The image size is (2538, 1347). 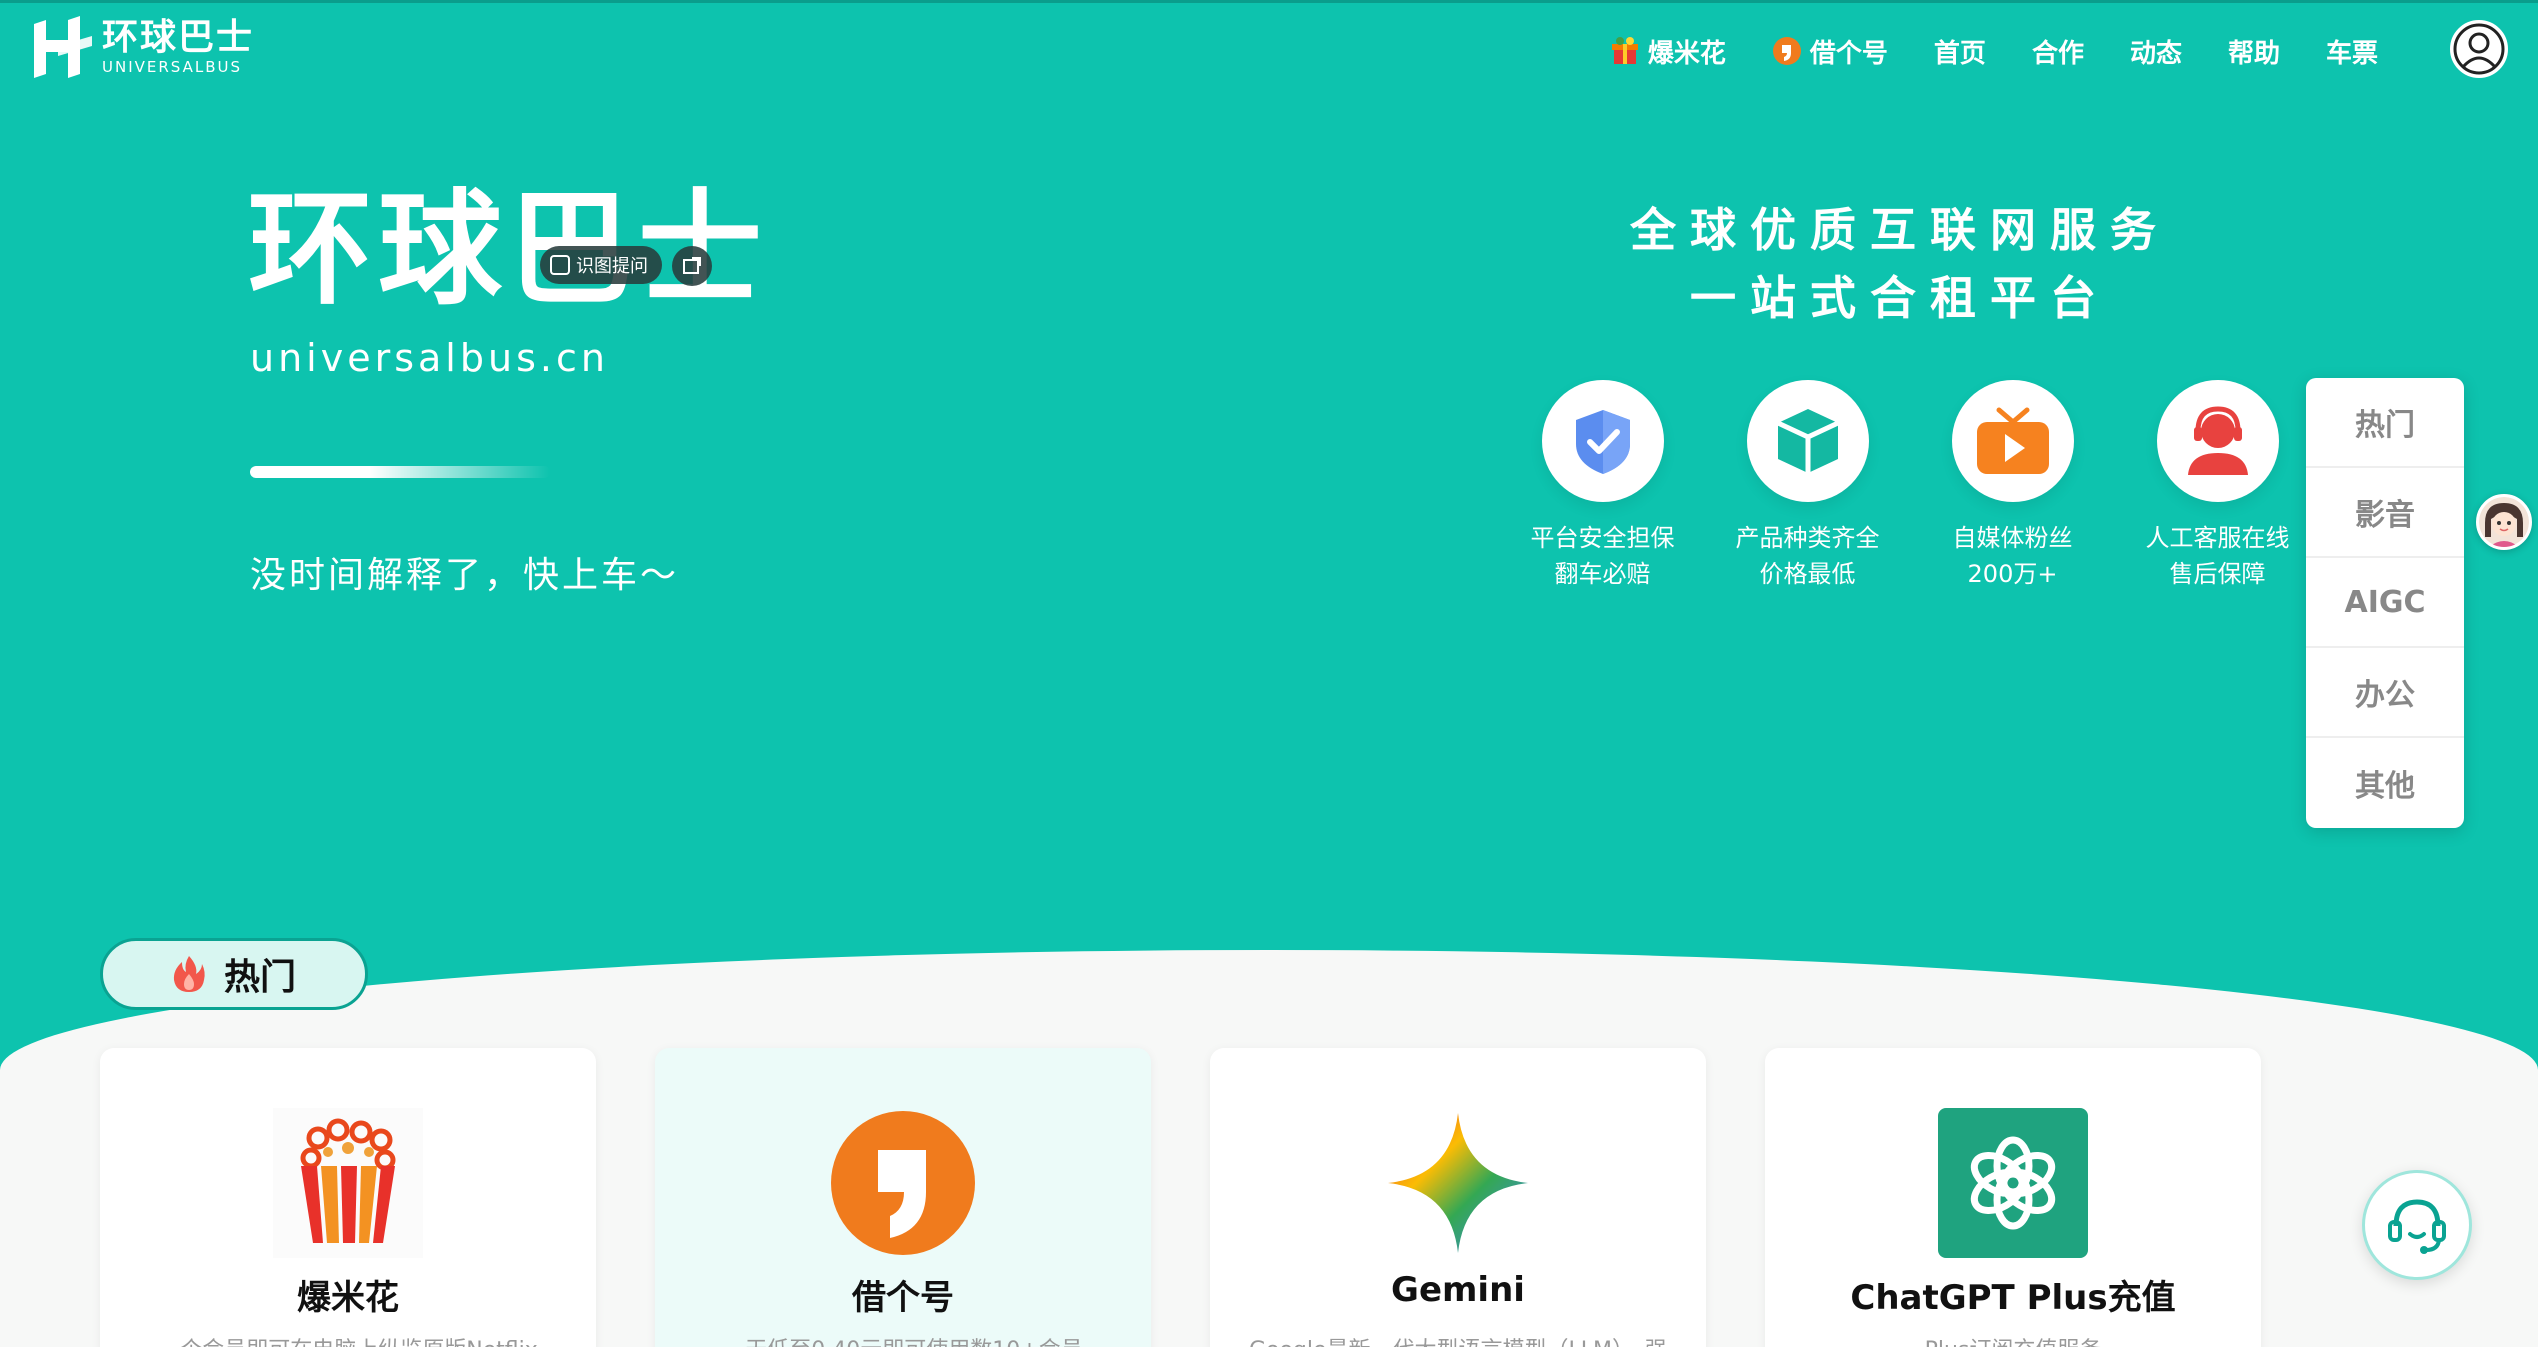 I want to click on headset-icon, so click(x=2417, y=1226).